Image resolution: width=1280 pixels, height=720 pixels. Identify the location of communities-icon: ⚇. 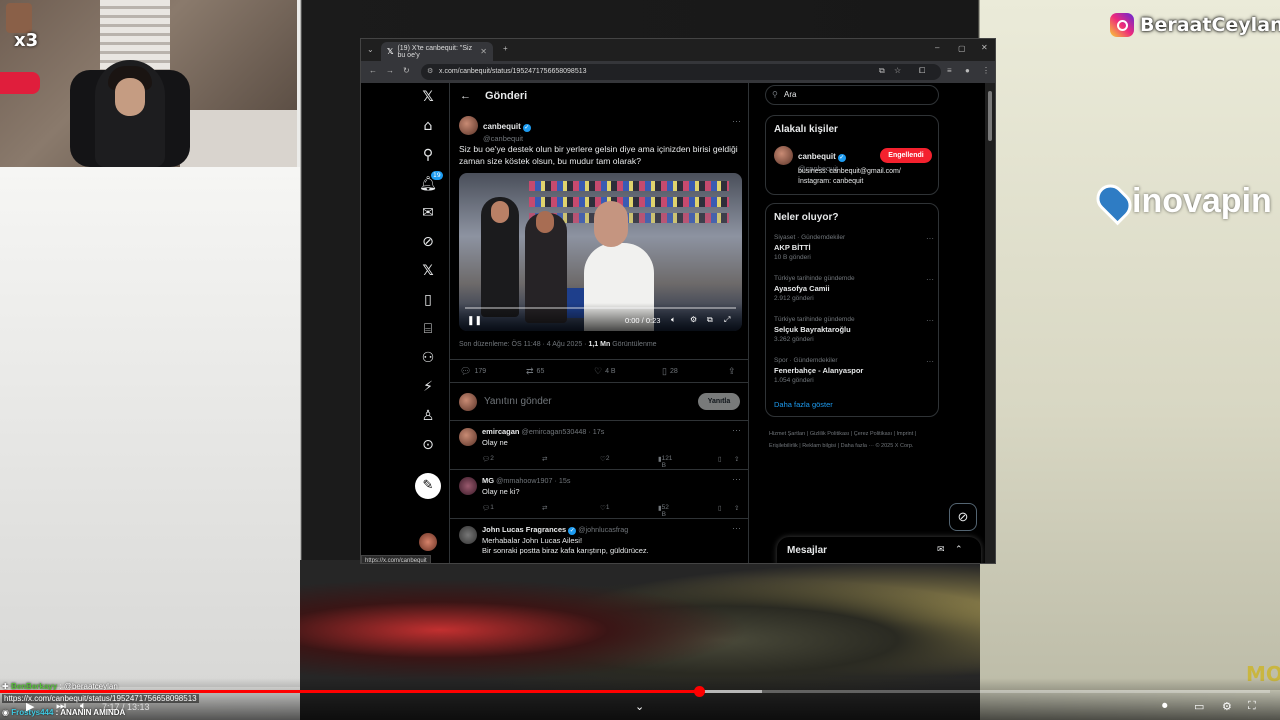
(428, 358).